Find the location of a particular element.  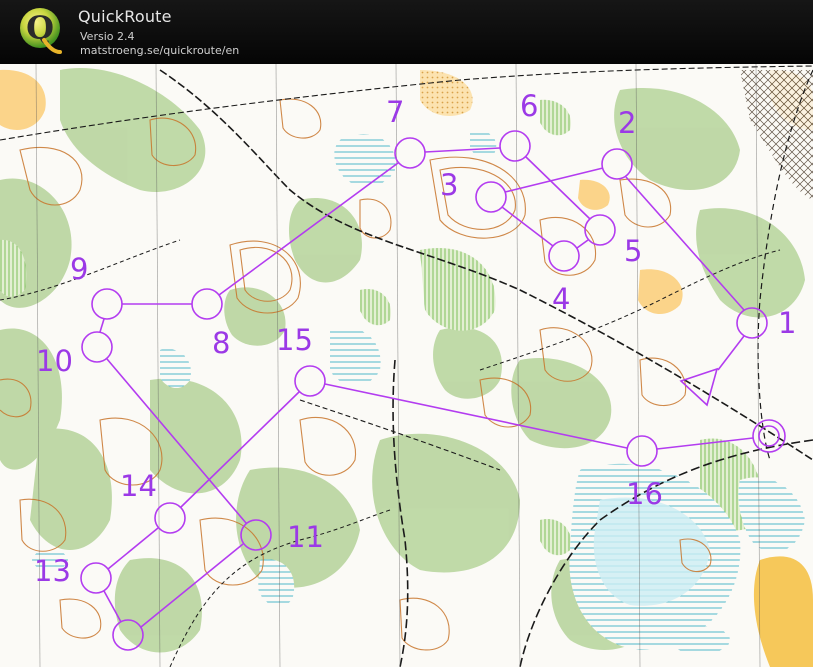

control-number-14: 14 is located at coordinates (138, 486).